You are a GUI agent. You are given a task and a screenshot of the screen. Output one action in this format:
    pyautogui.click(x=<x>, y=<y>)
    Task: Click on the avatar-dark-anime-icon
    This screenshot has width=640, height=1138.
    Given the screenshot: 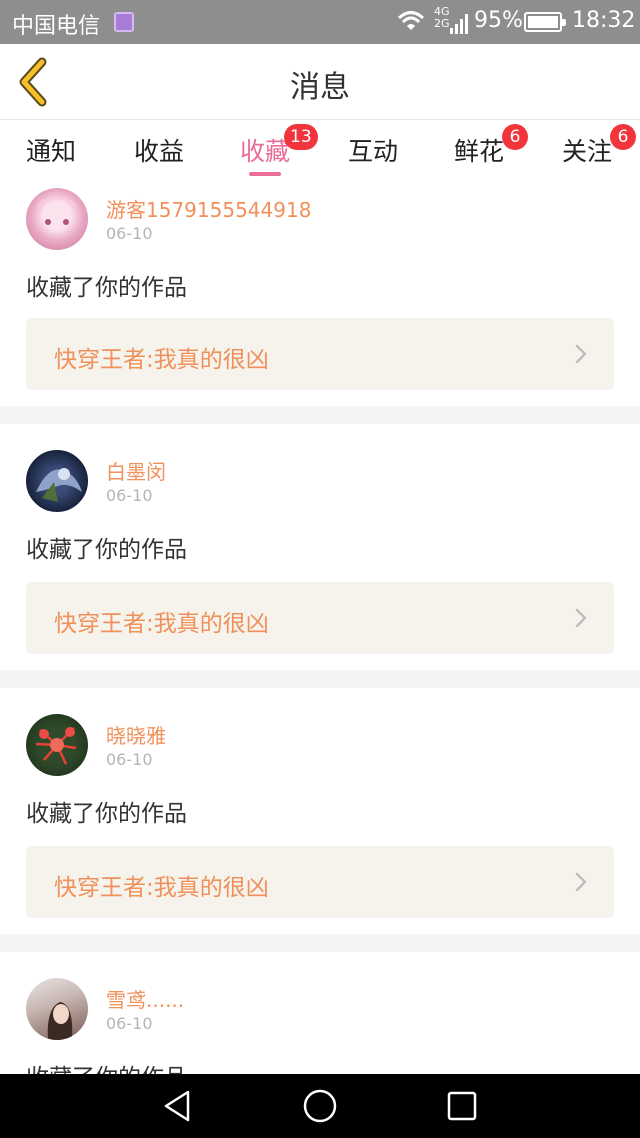 What is the action you would take?
    pyautogui.click(x=59, y=485)
    